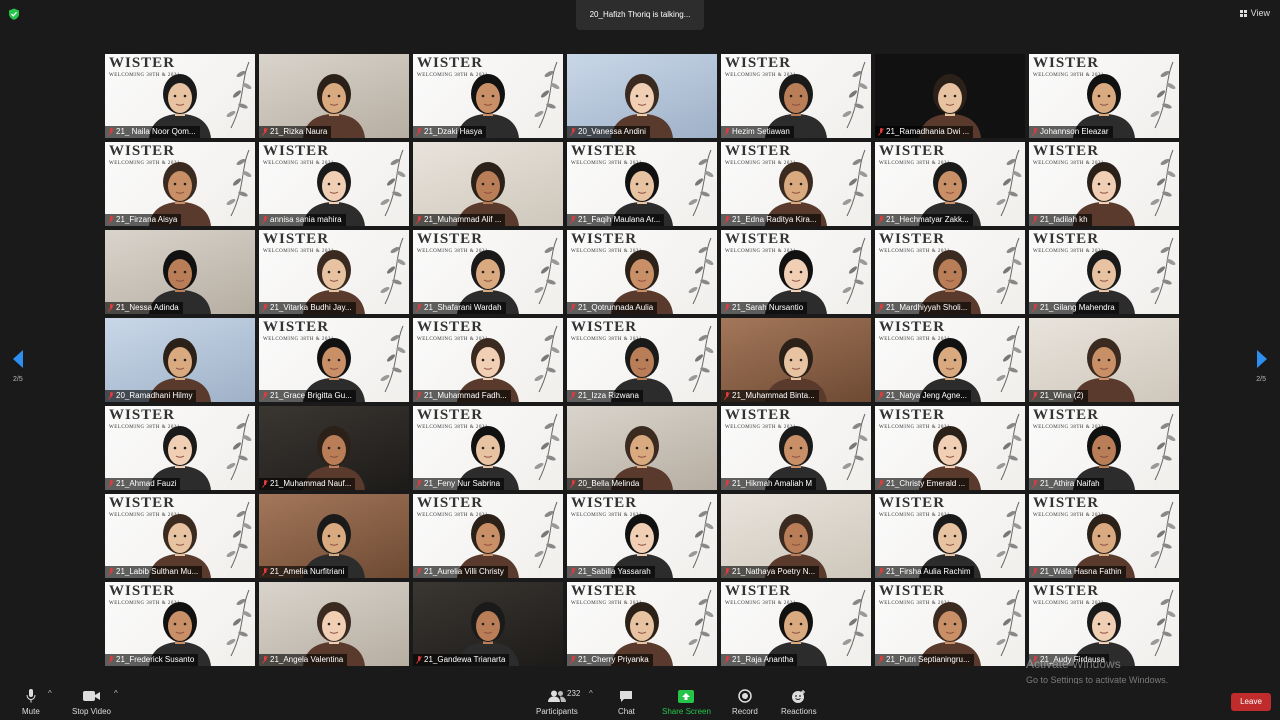  Describe the element at coordinates (769, 484) in the screenshot. I see `participant-name-label: 21_Hikmah Amaliah M` at that location.